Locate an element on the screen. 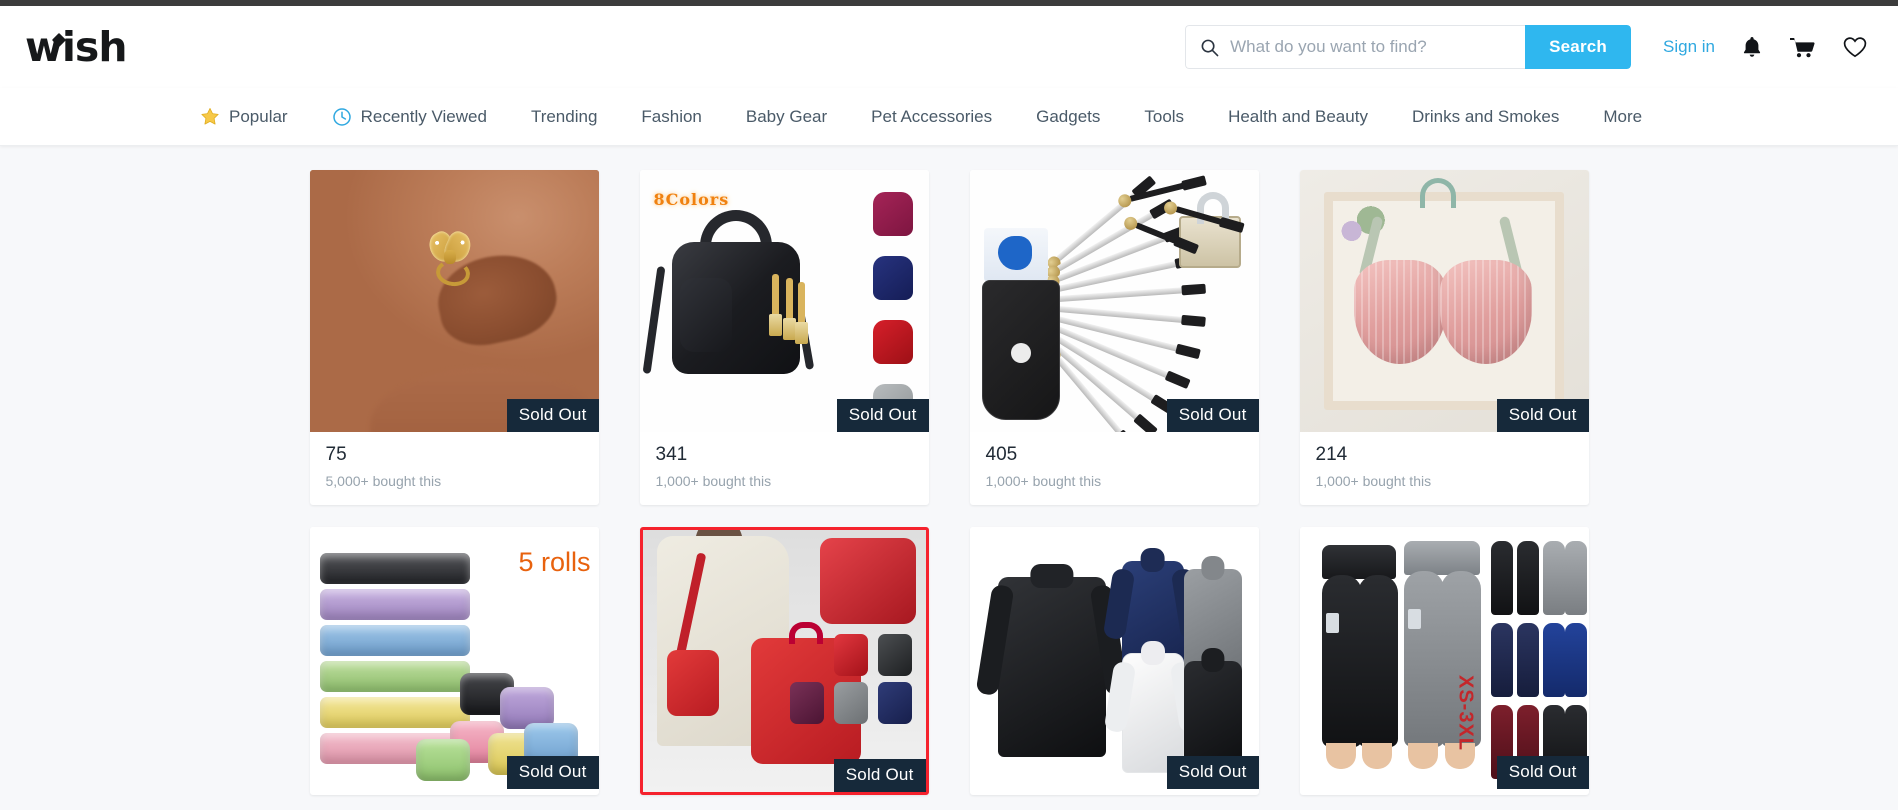 The image size is (1898, 810). red-bag-artwork is located at coordinates (784, 661).